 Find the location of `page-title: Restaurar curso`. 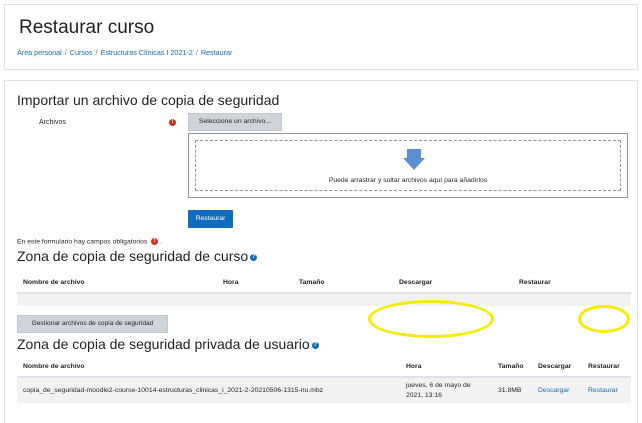

page-title: Restaurar curso is located at coordinates (87, 27).